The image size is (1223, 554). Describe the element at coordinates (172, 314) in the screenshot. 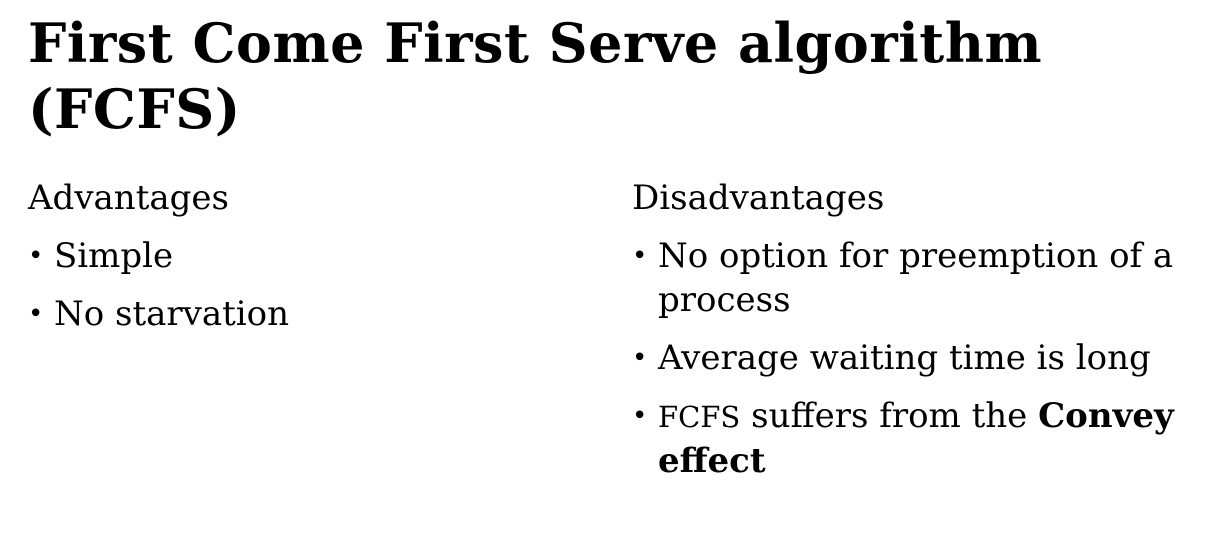

I see `list-item-text: No starvation` at that location.